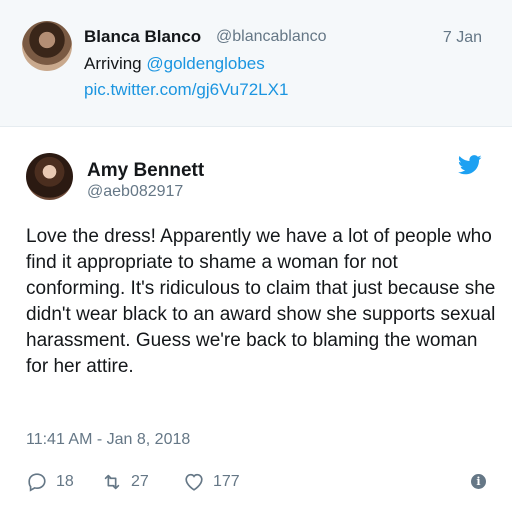 This screenshot has height=508, width=512. What do you see at coordinates (115, 63) in the screenshot?
I see `tweet-text-prefix: Arriving` at bounding box center [115, 63].